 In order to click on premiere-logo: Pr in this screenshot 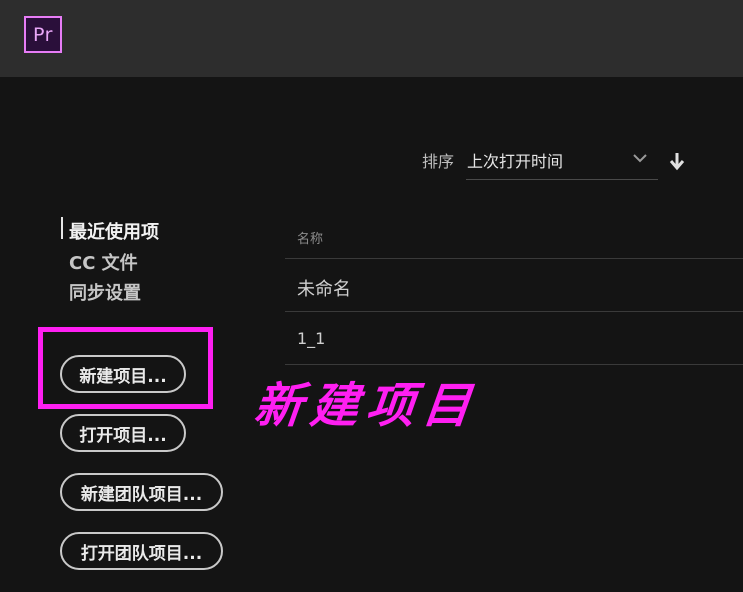, I will do `click(43, 34)`.